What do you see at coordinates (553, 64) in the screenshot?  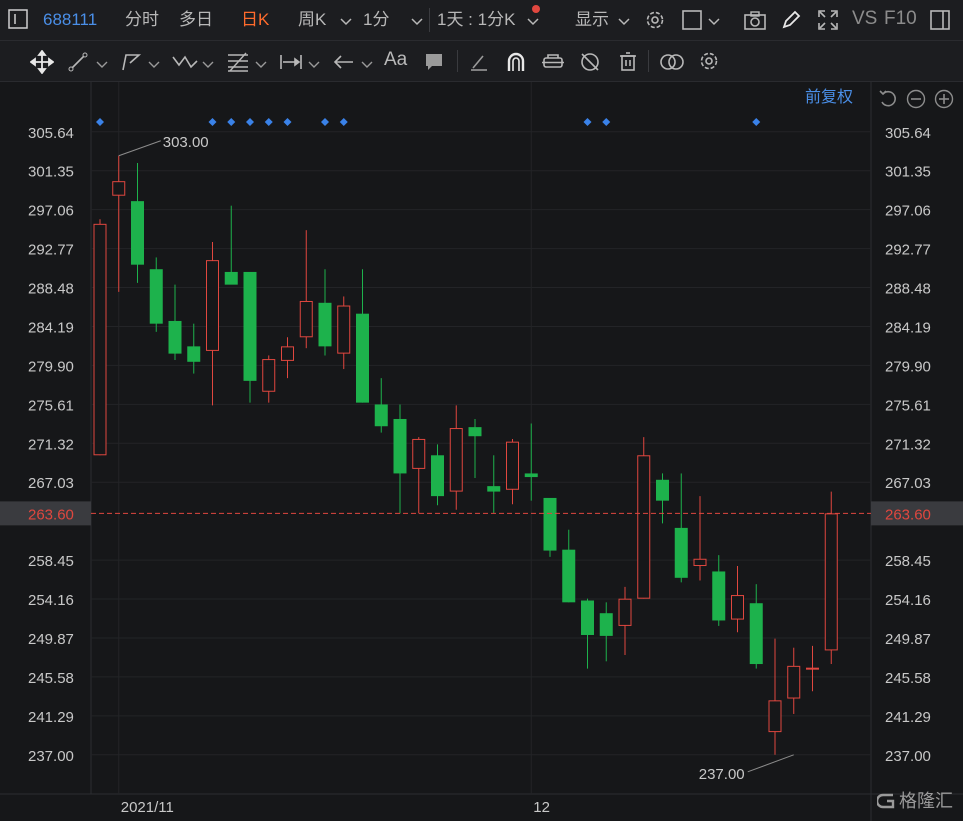 I see `lock-icon` at bounding box center [553, 64].